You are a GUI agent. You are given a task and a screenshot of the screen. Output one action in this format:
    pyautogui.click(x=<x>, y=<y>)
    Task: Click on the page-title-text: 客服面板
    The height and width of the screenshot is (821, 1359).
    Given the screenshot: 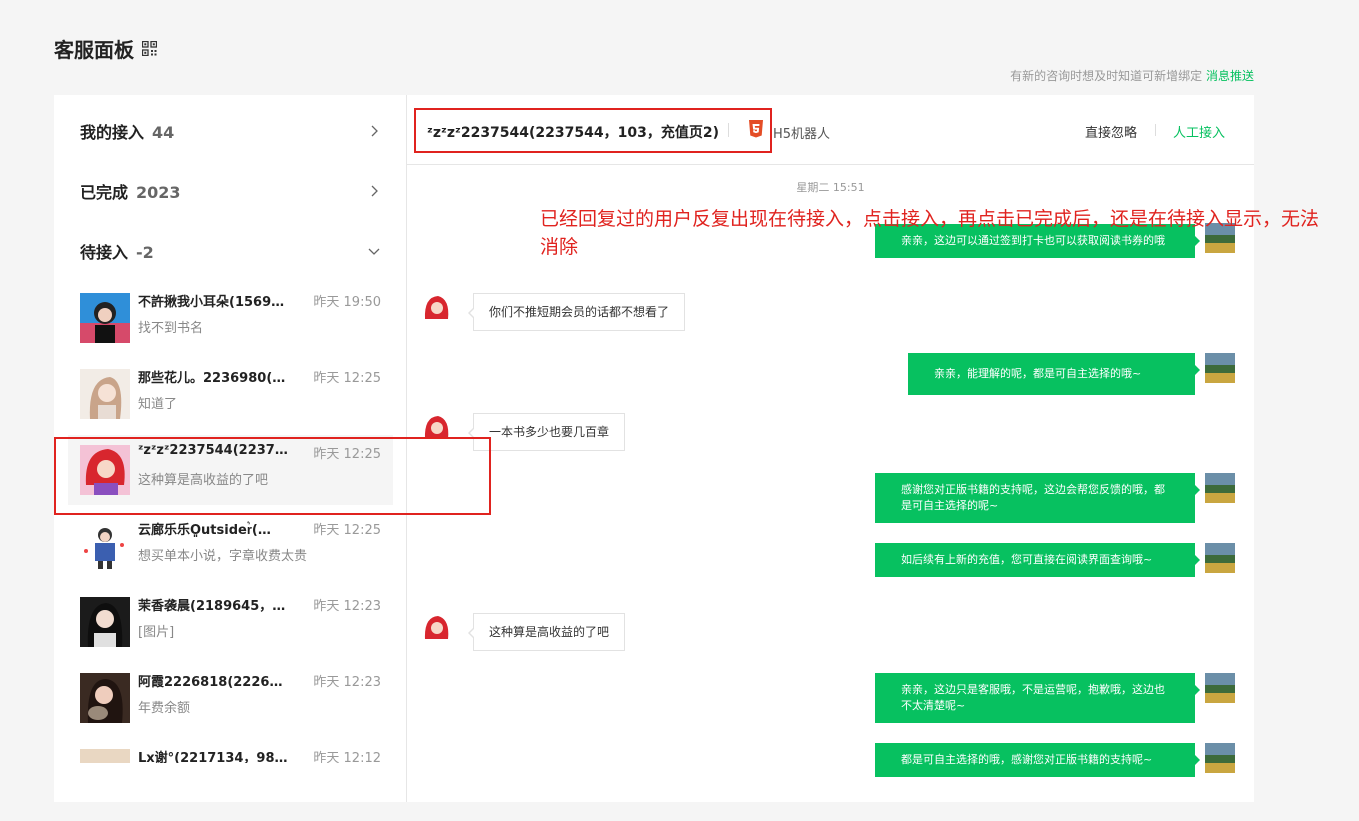 What is the action you would take?
    pyautogui.click(x=94, y=50)
    